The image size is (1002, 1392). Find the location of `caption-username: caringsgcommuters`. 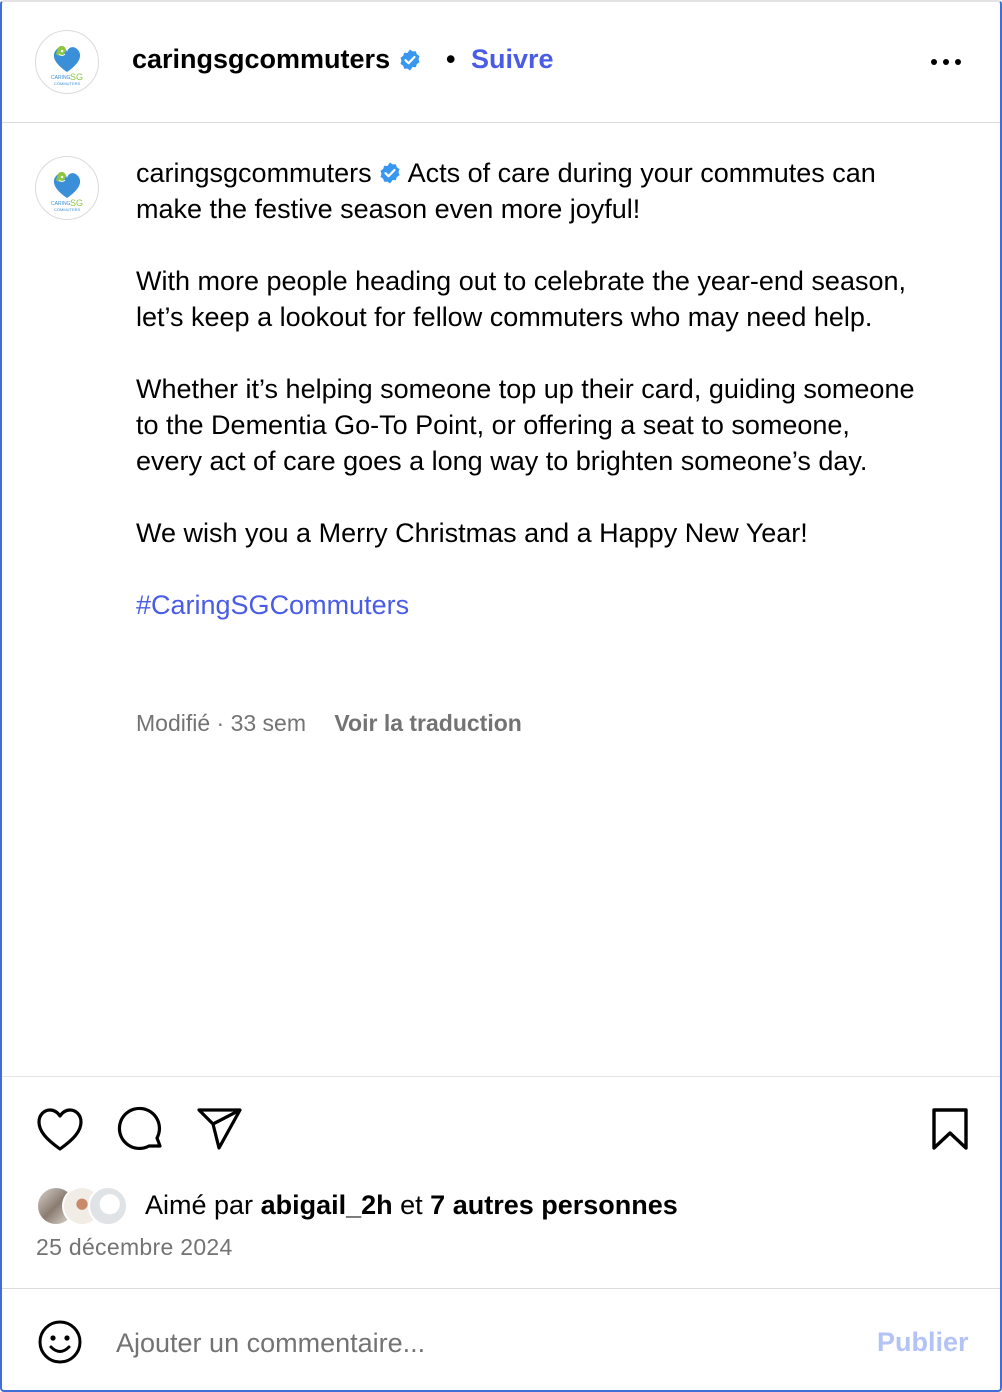

caption-username: caringsgcommuters is located at coordinates (254, 173).